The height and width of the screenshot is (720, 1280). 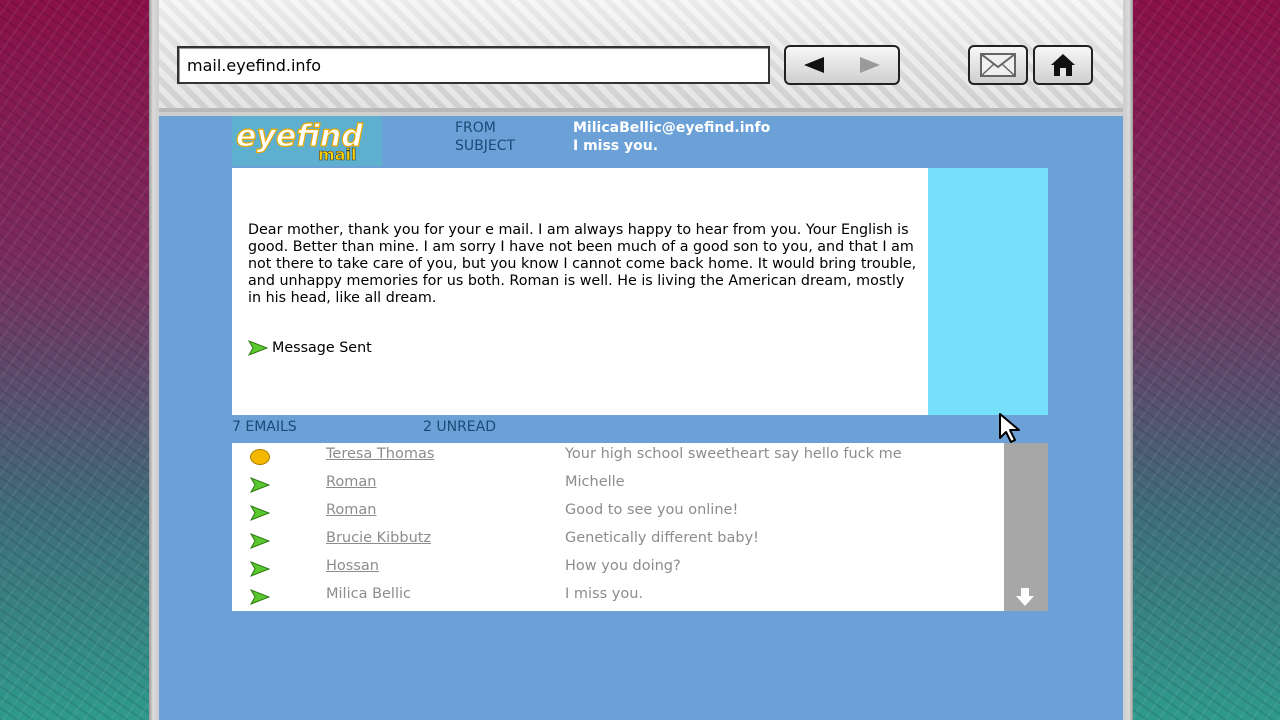 I want to click on email-row: Hossan How you doing?, so click(x=618, y=569).